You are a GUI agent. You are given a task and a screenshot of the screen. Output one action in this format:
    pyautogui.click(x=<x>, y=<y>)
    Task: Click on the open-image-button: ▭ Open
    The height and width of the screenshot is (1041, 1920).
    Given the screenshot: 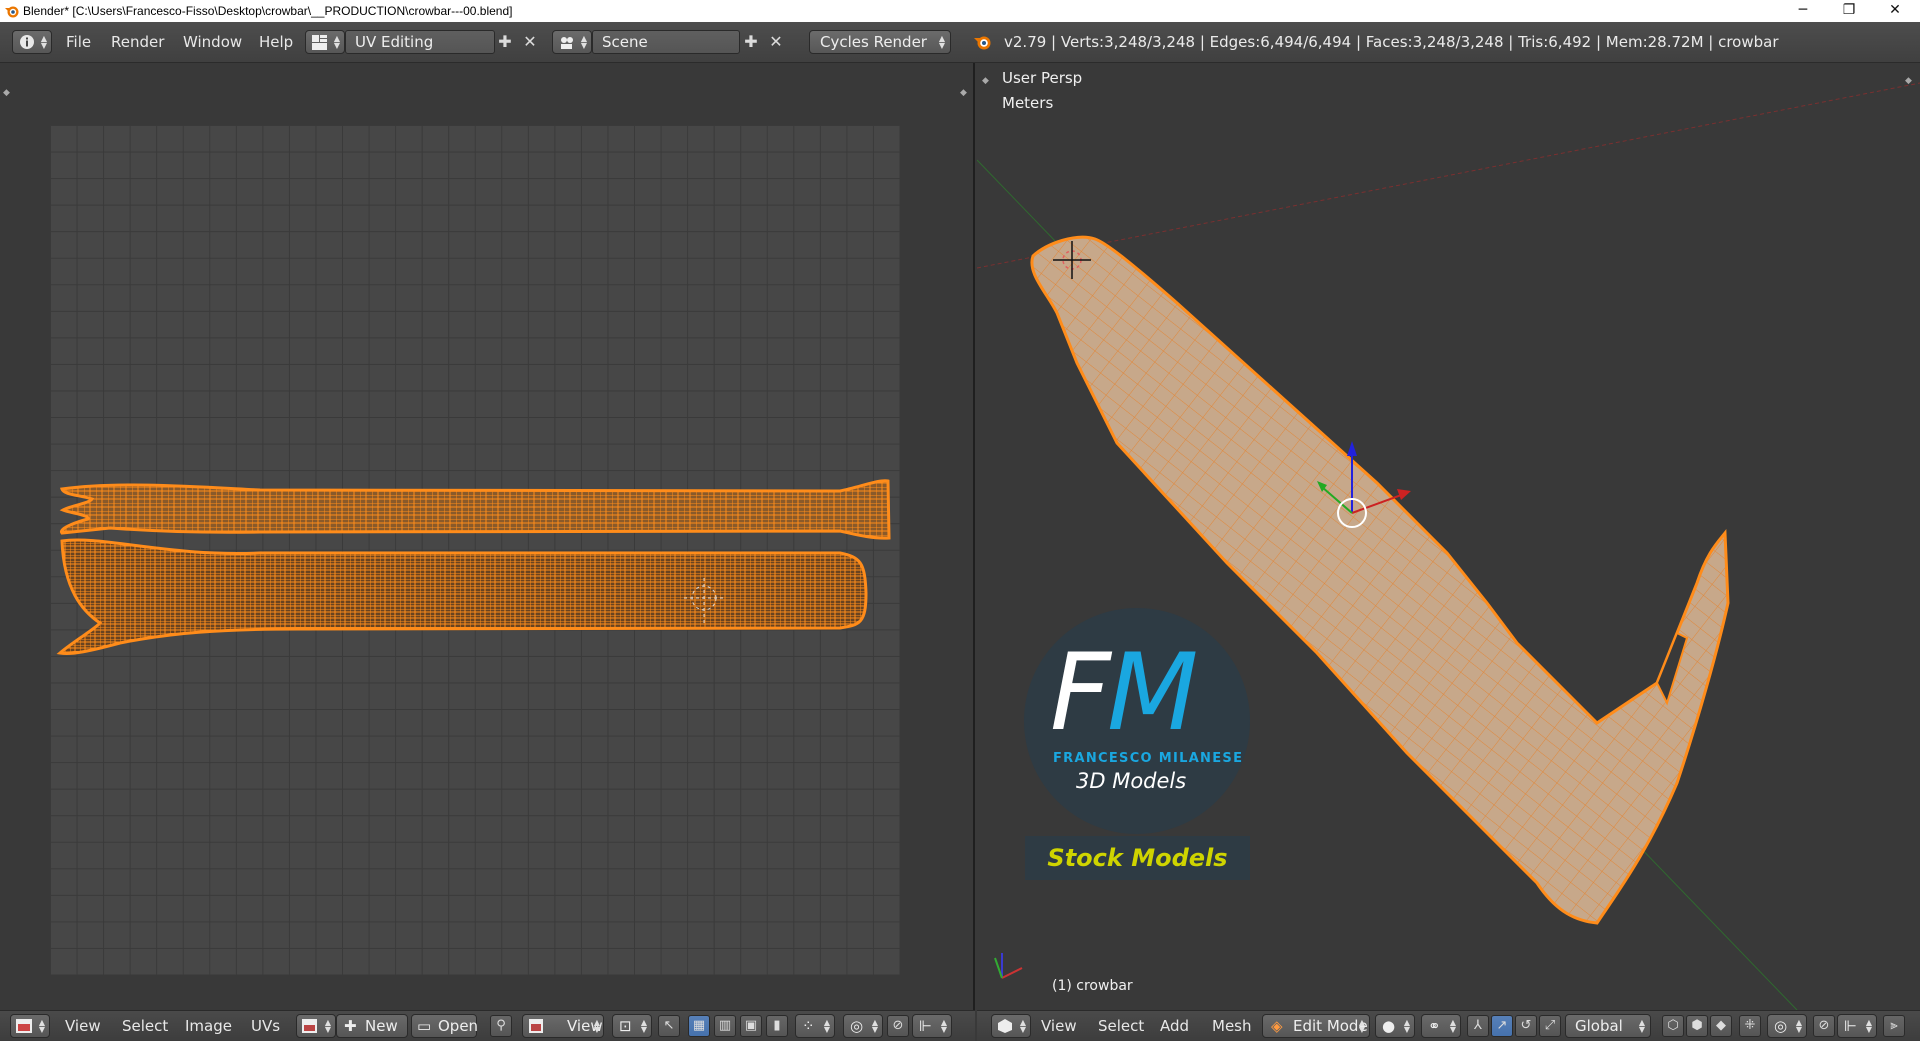 What is the action you would take?
    pyautogui.click(x=445, y=1026)
    